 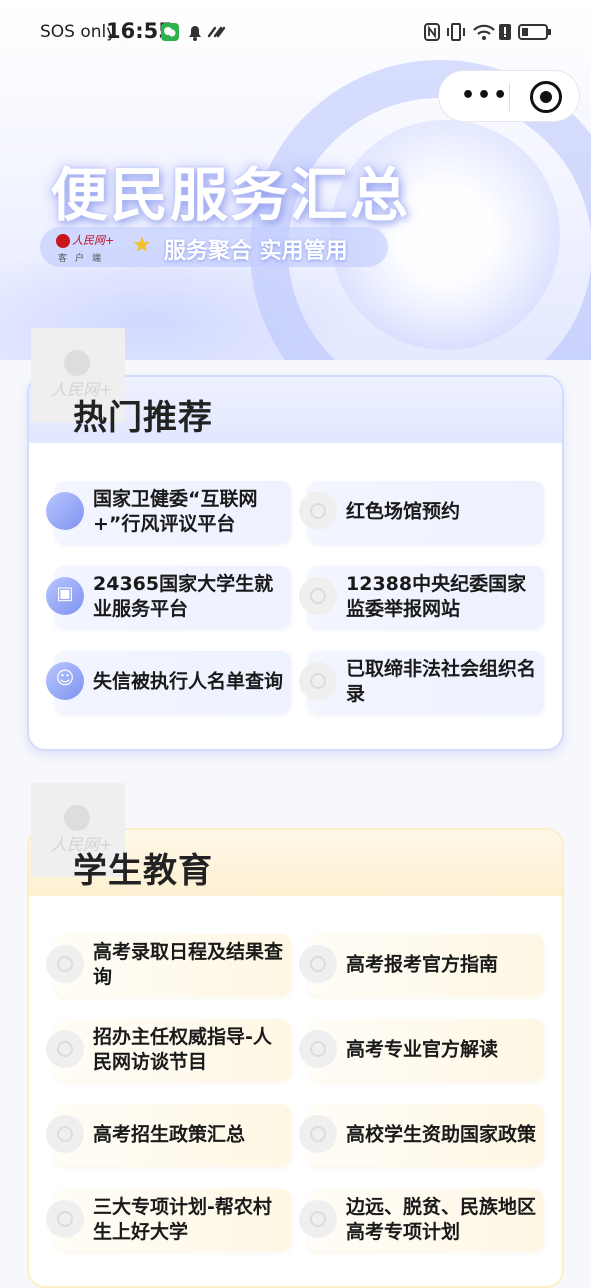 I want to click on logo-mark-icon, so click(x=63, y=241).